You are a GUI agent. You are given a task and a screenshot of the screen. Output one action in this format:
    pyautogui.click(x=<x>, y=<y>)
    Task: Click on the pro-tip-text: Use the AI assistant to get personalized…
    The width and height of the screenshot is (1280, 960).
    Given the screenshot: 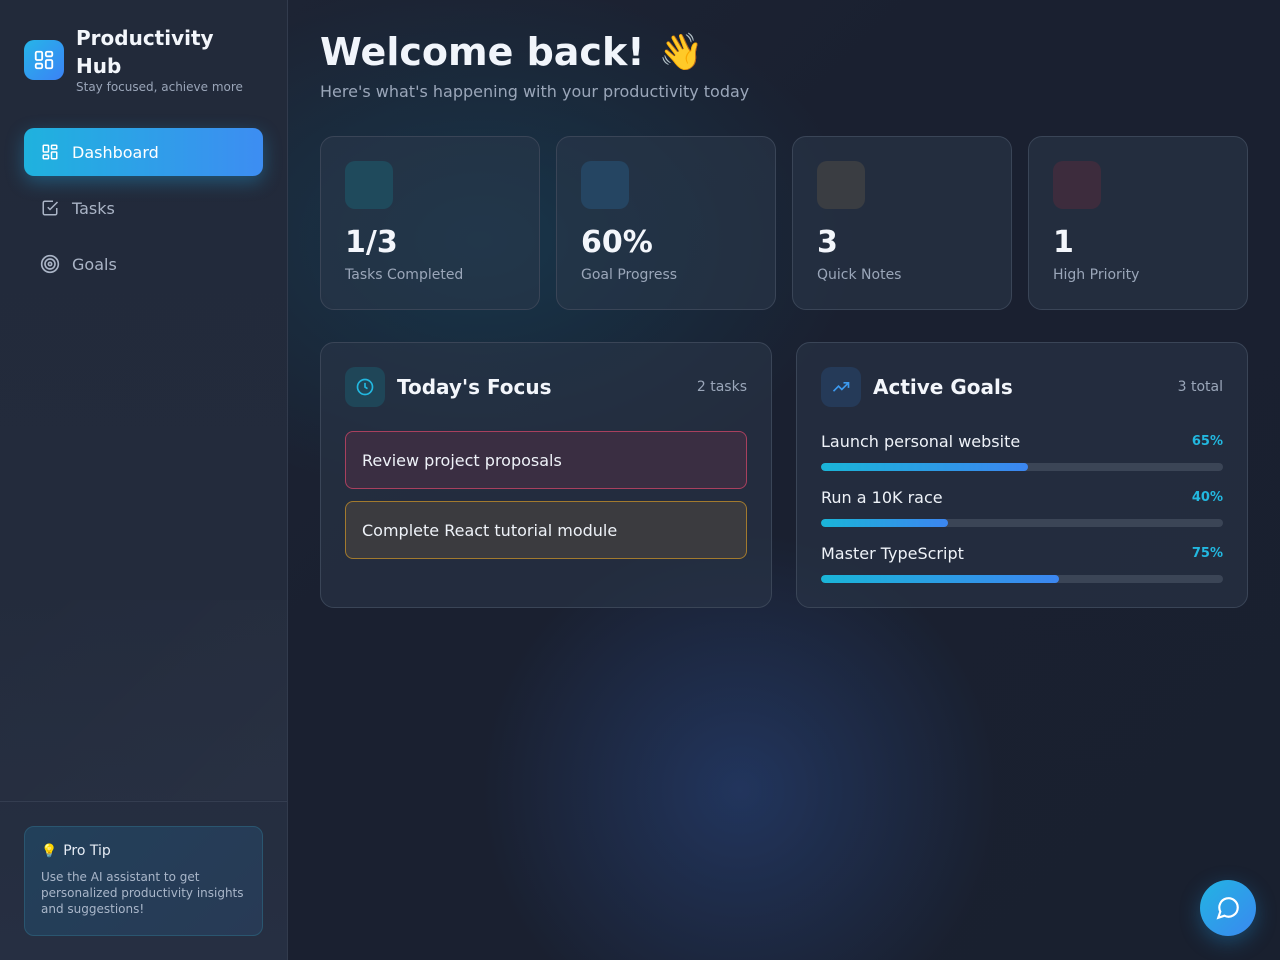 What is the action you would take?
    pyautogui.click(x=142, y=893)
    